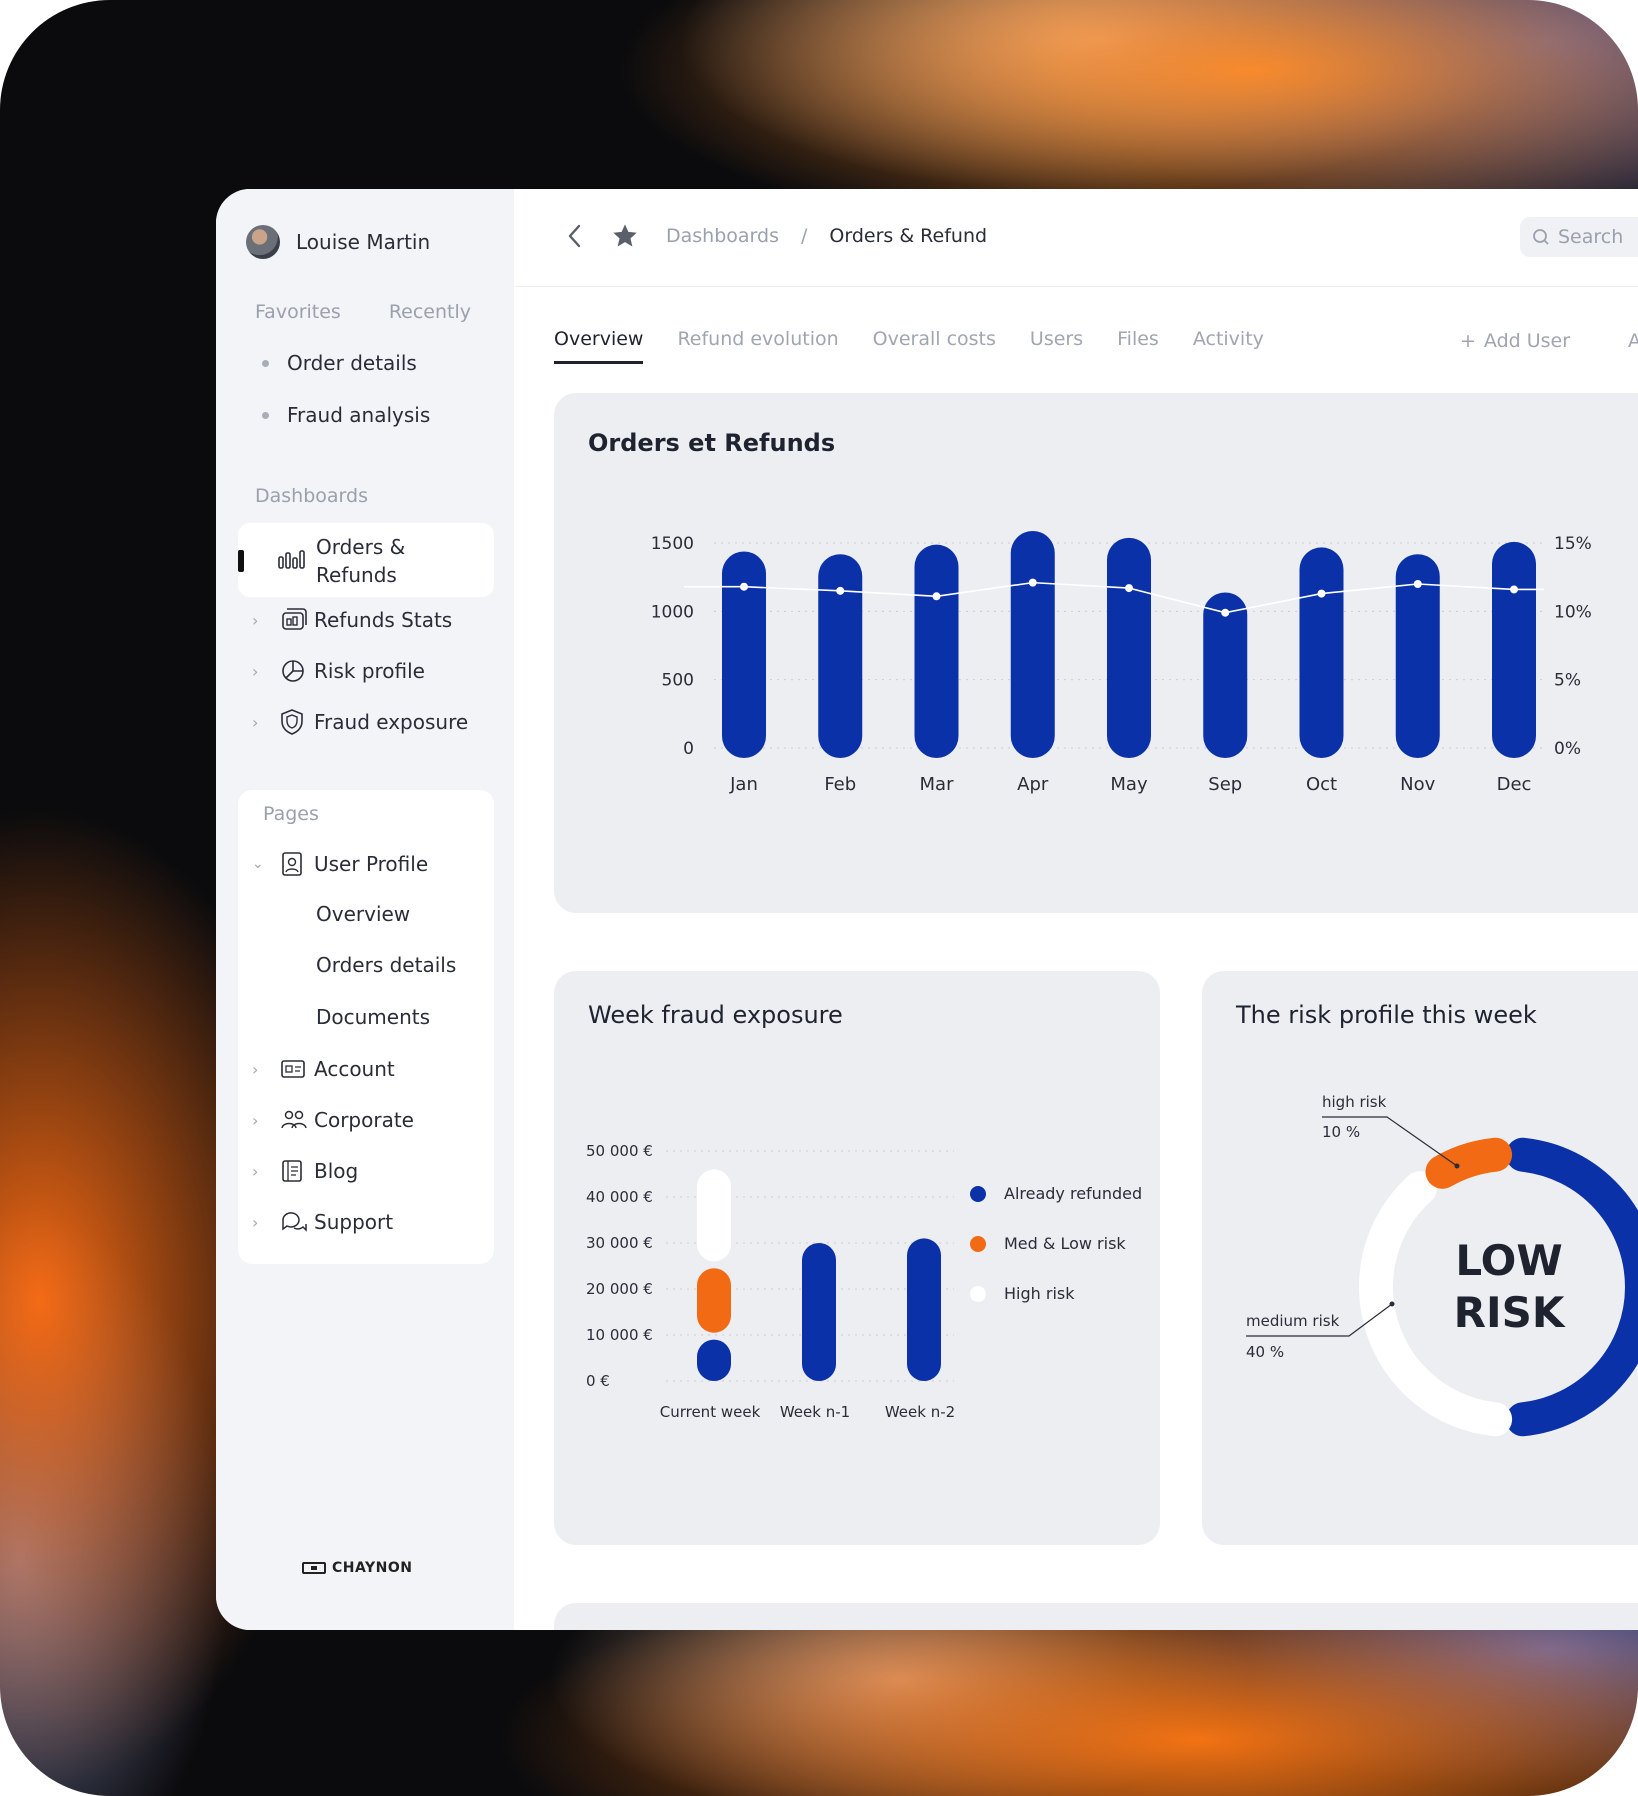 The height and width of the screenshot is (1796, 1638). I want to click on callout-dot, so click(1457, 1166).